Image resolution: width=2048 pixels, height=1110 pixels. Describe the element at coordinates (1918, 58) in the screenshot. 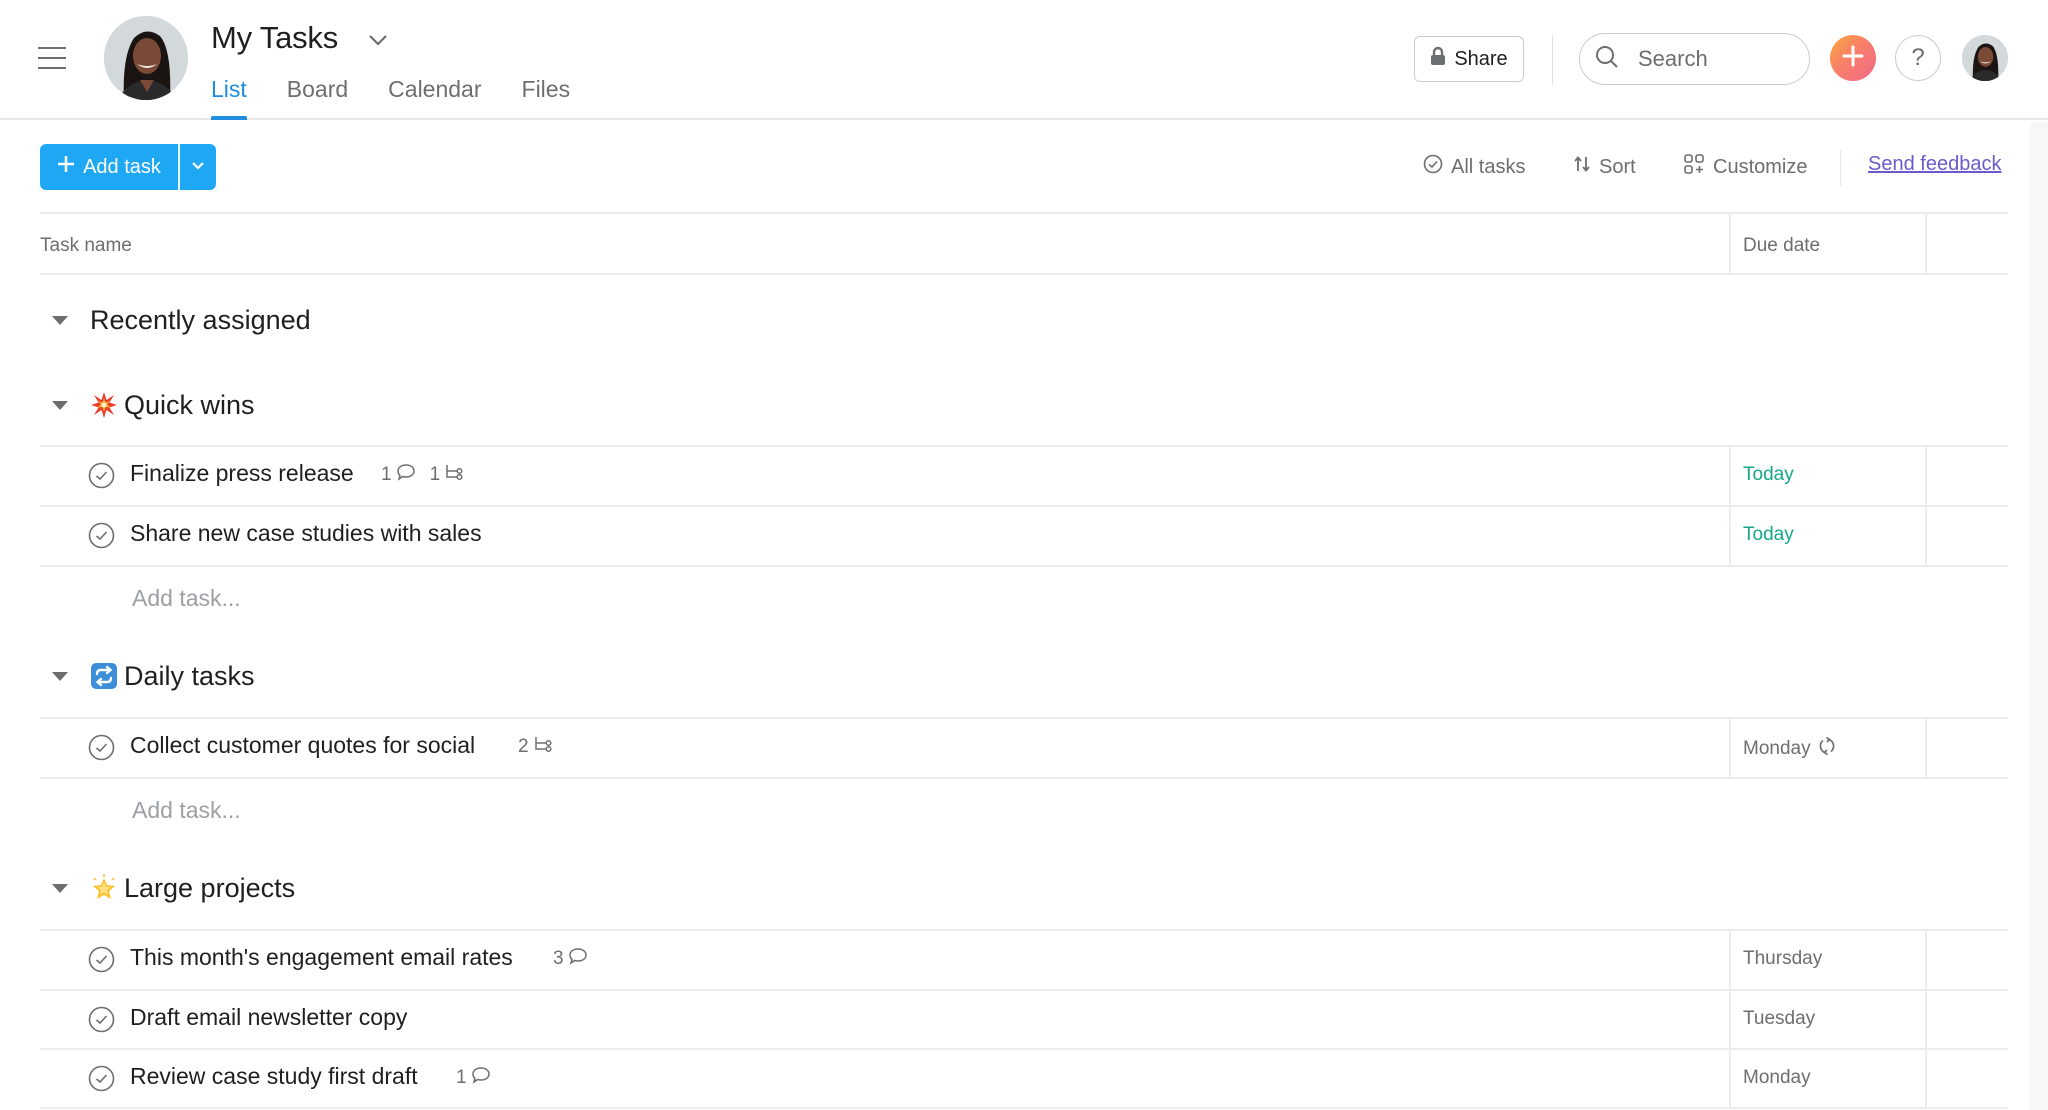

I see `help-button: ?` at that location.